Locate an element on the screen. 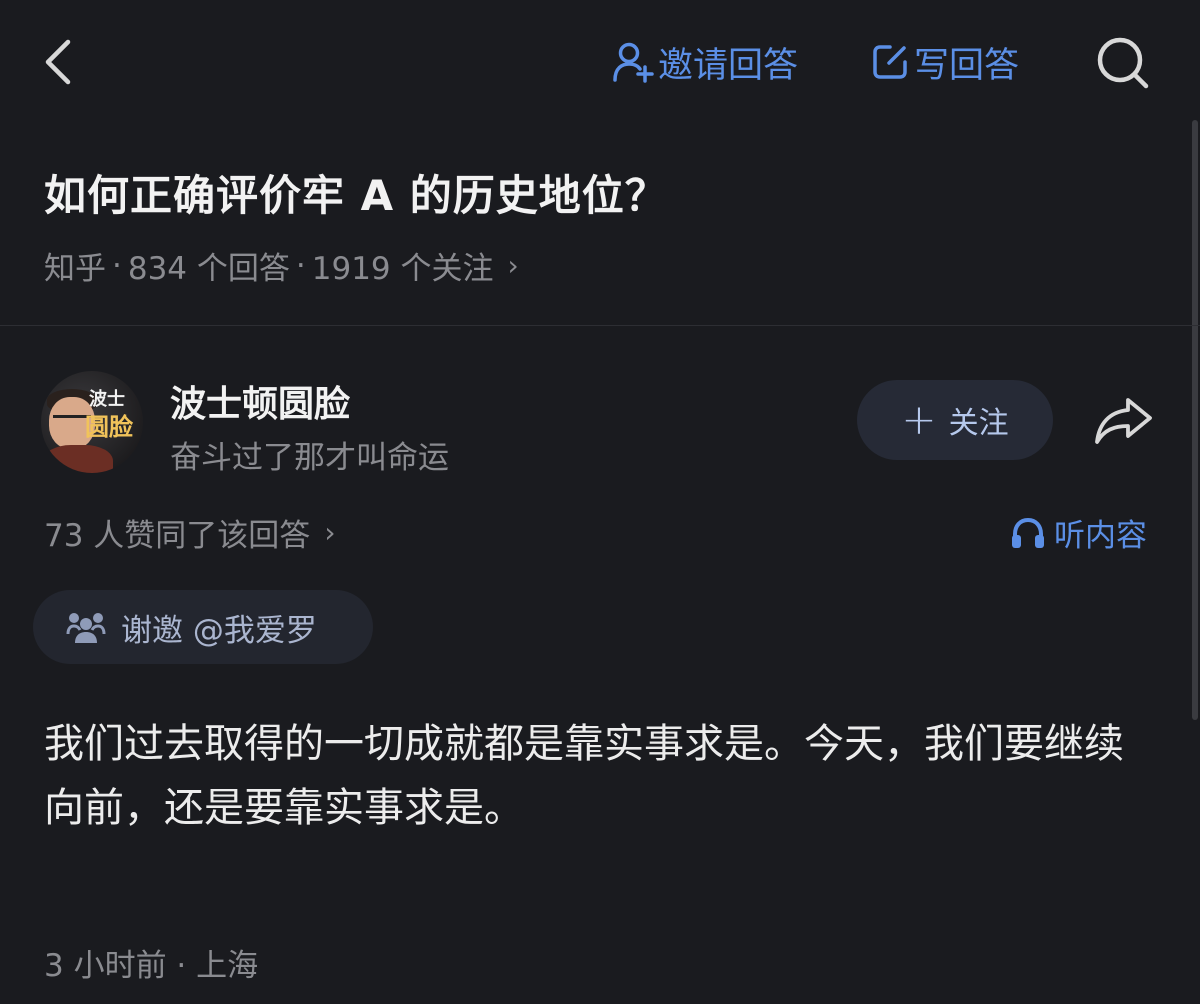 Image resolution: width=1200 pixels, height=1004 pixels. invite-answer-label: 邀请回答 is located at coordinates (728, 65).